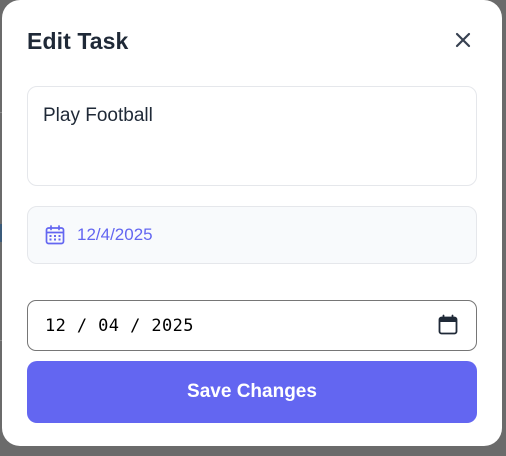 Image resolution: width=506 pixels, height=456 pixels. I want to click on due-date-input-value: 12 / 04 / 2025, so click(119, 326).